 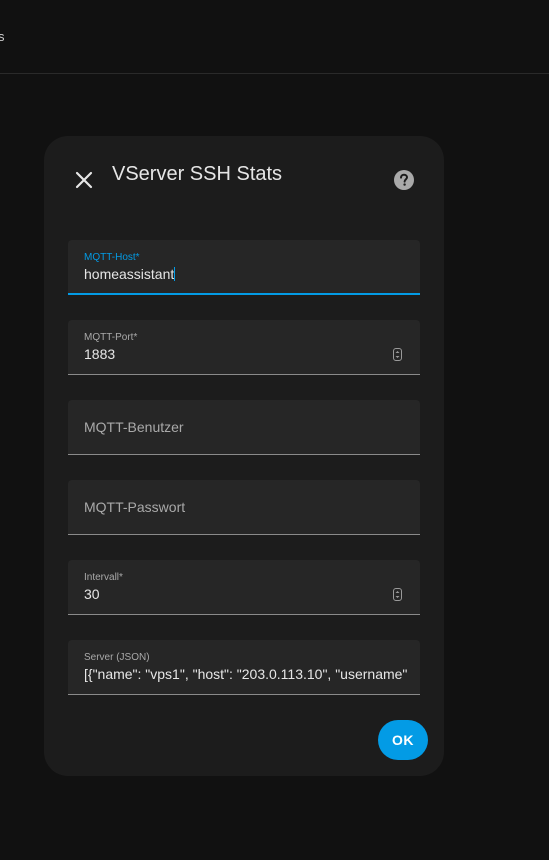 What do you see at coordinates (103, 577) in the screenshot?
I see `interval-label: Intervall*` at bounding box center [103, 577].